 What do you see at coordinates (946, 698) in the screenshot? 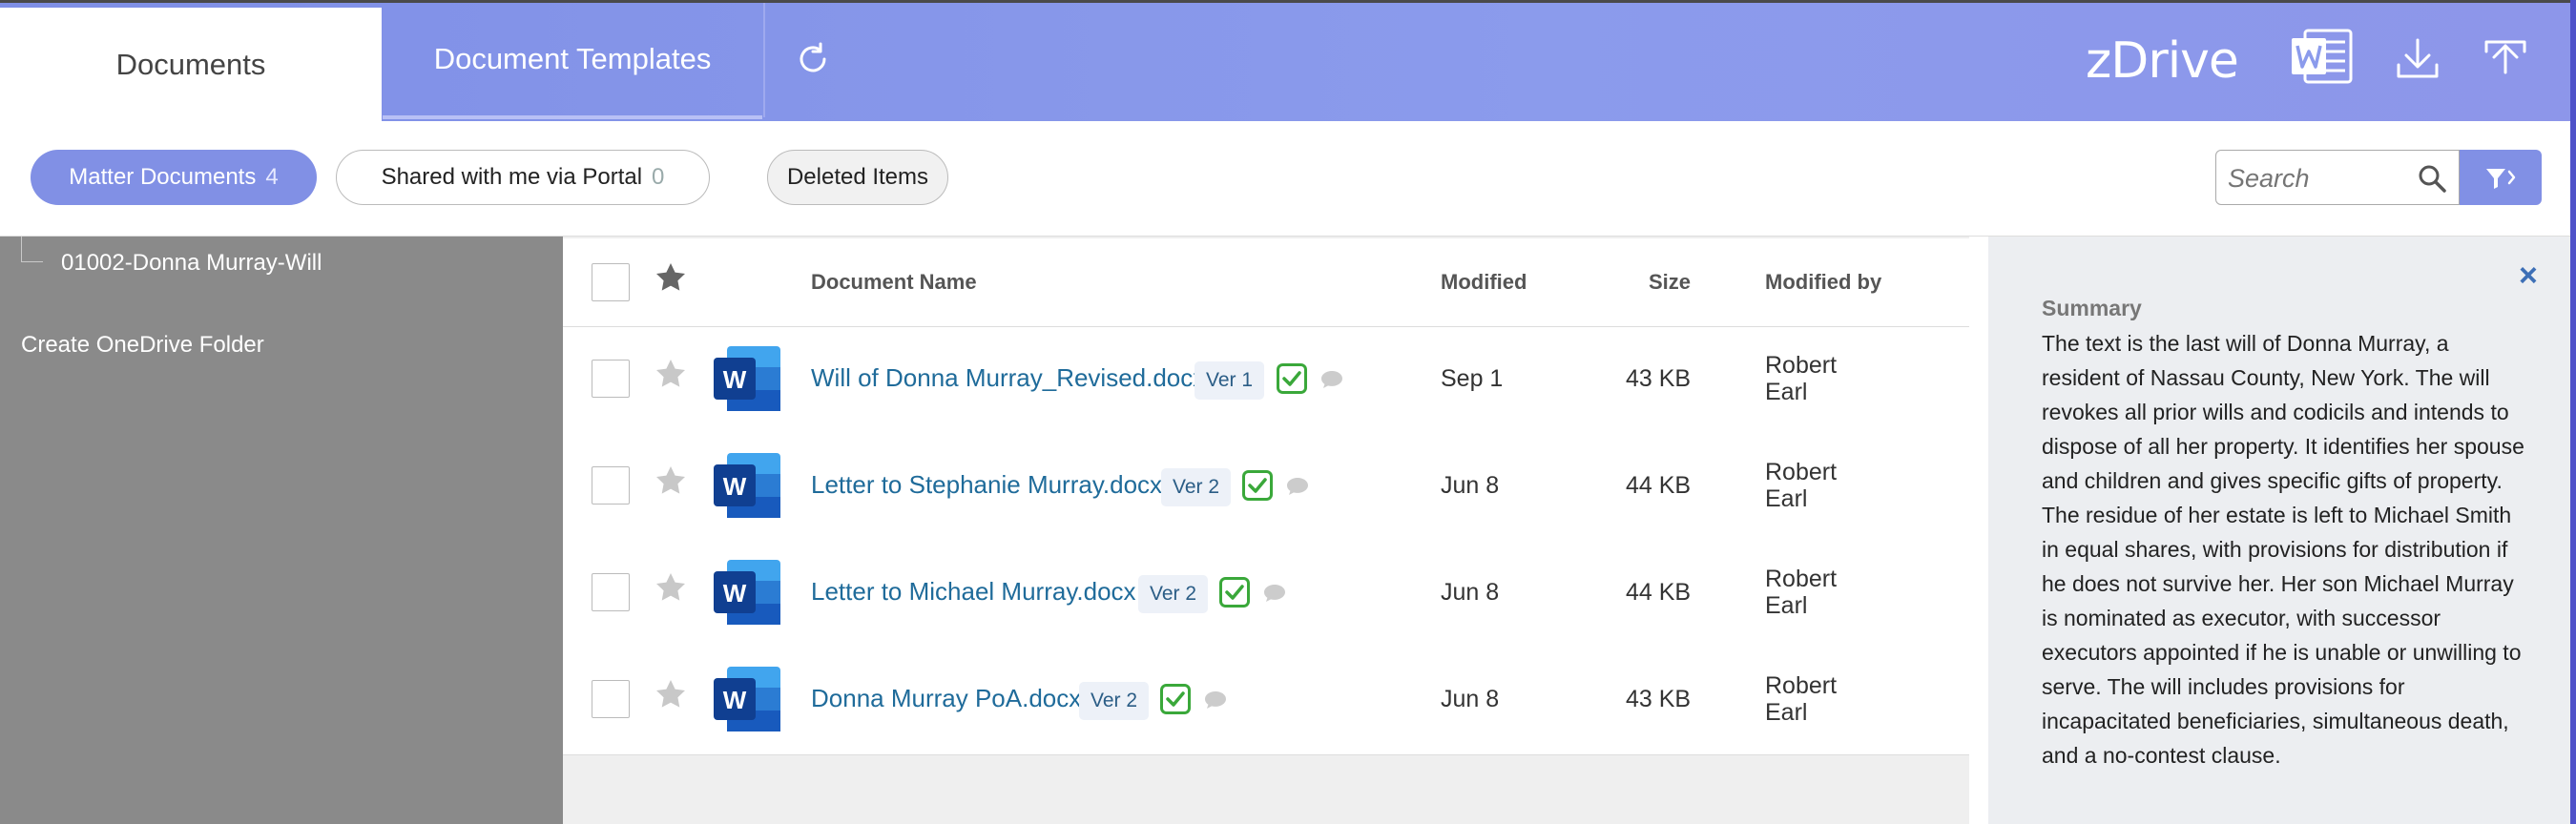
I see `document-name-link: Donna Murray PoA.docx` at bounding box center [946, 698].